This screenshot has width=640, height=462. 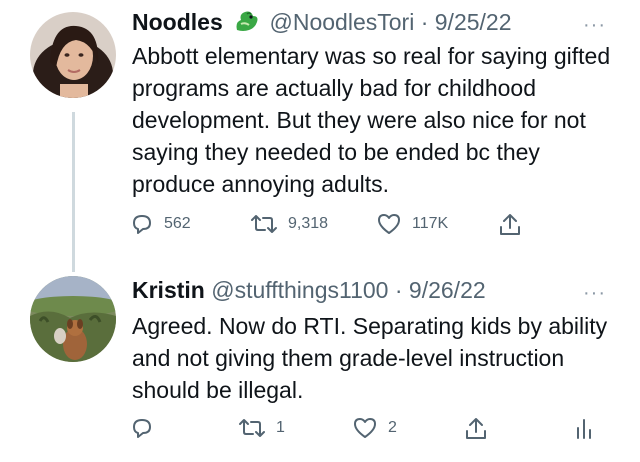 What do you see at coordinates (320, 431) in the screenshot?
I see `action-bar: 1 2` at bounding box center [320, 431].